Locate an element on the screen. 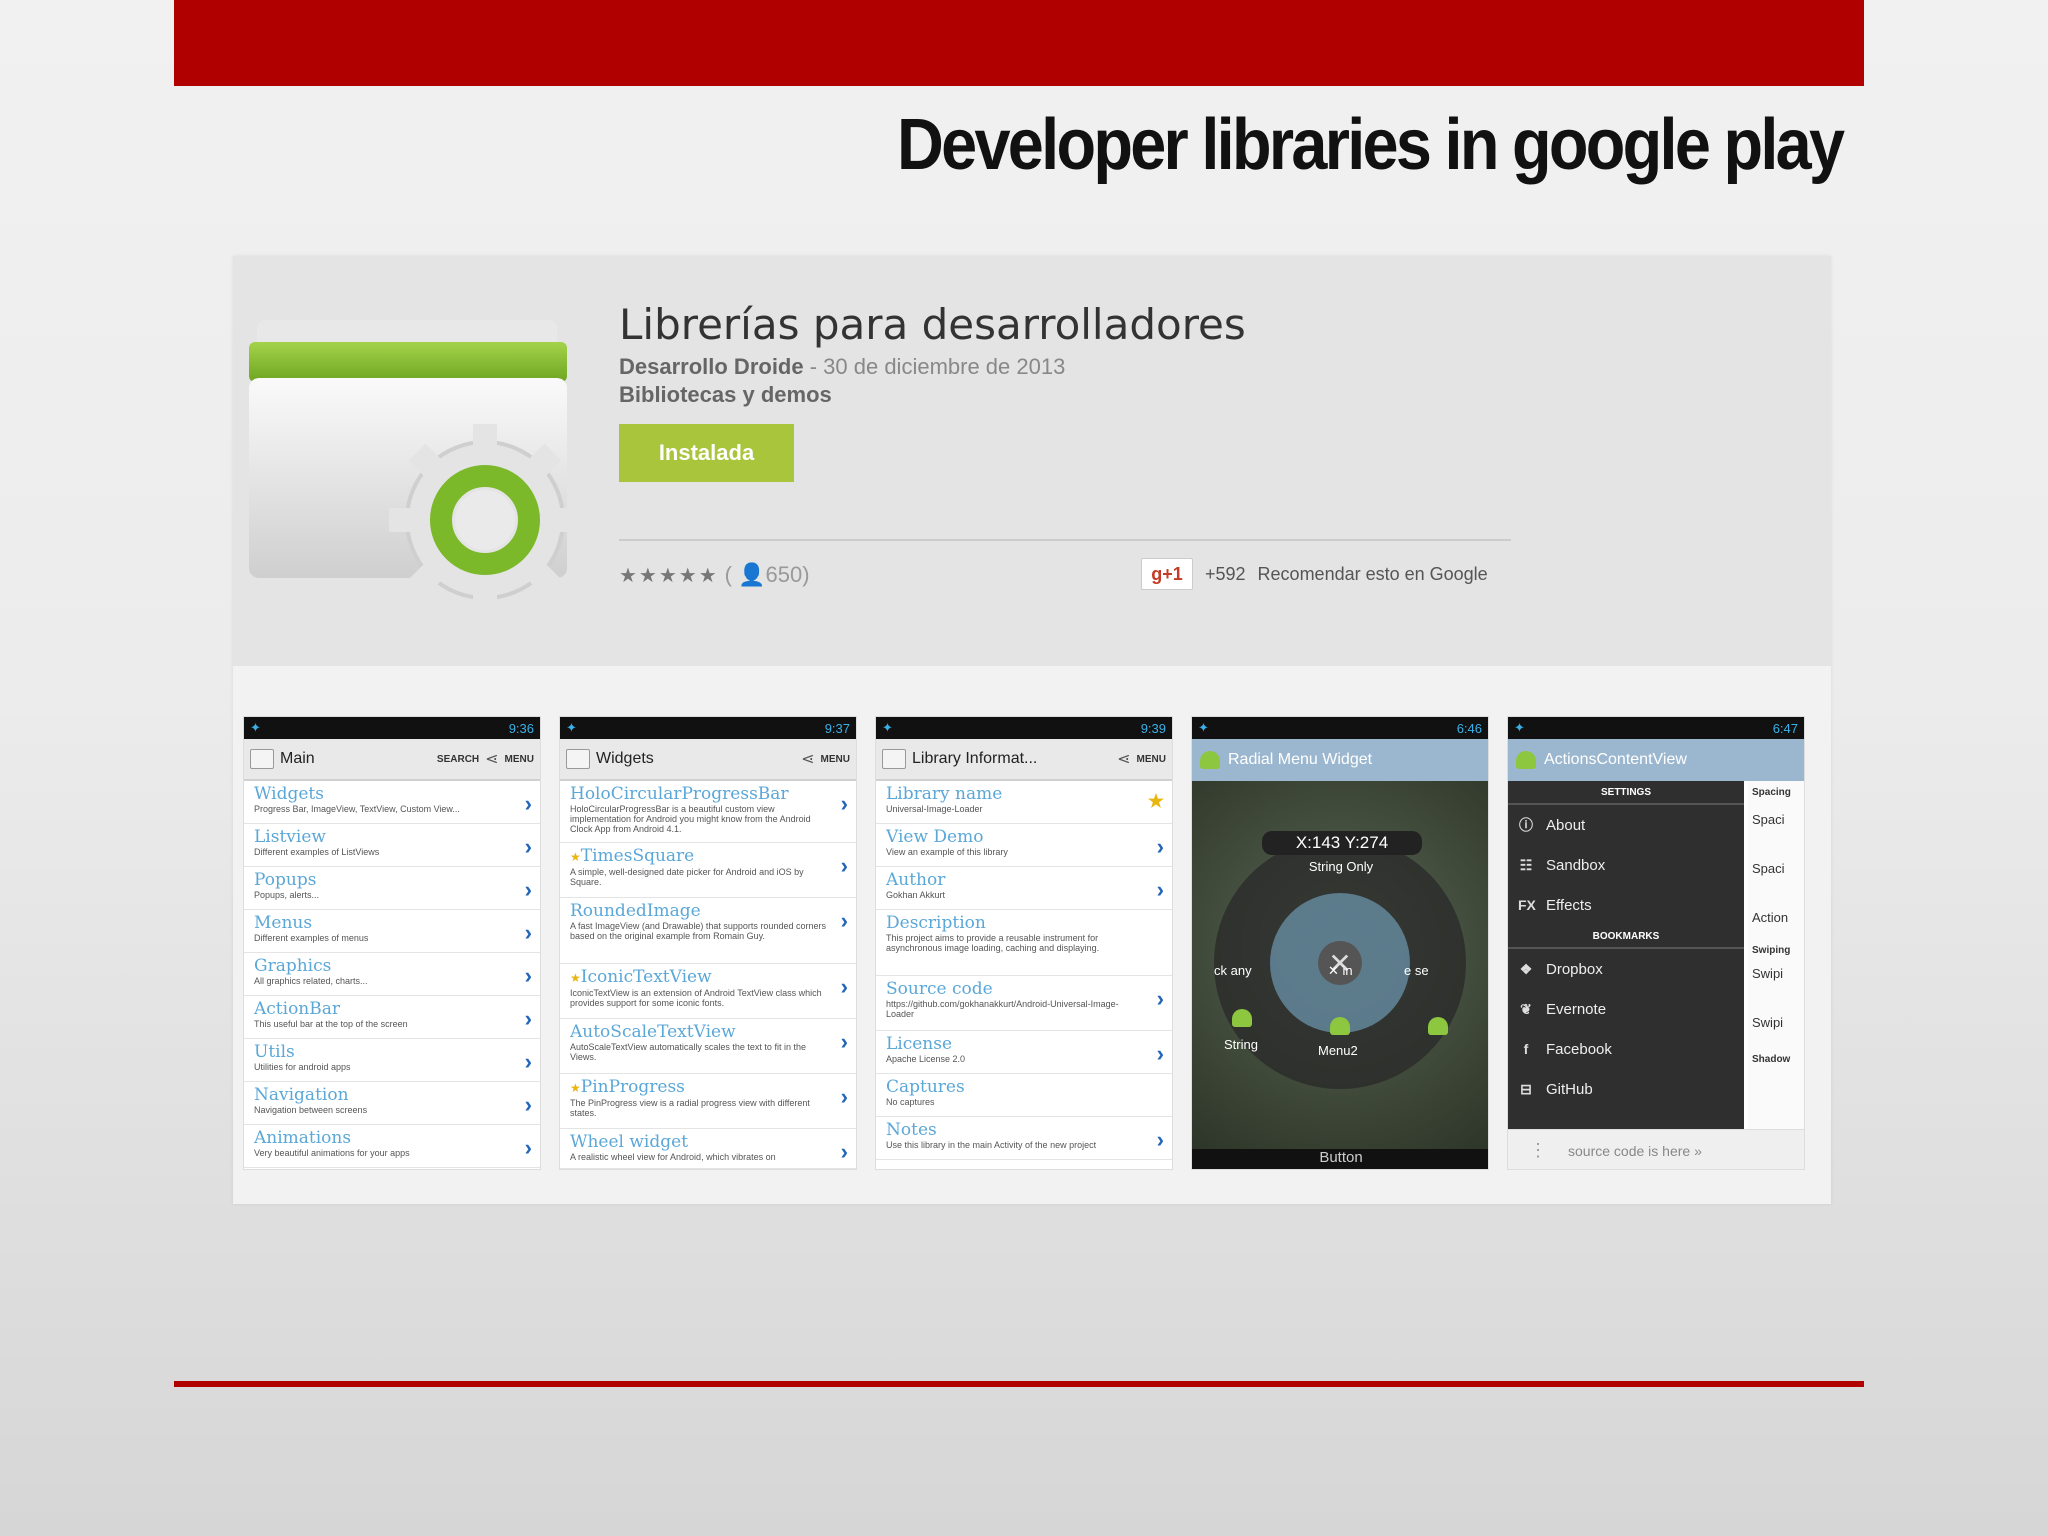 This screenshot has width=2048, height=1536. coordinate-readout: X:143 Y:274 is located at coordinates (1342, 843).